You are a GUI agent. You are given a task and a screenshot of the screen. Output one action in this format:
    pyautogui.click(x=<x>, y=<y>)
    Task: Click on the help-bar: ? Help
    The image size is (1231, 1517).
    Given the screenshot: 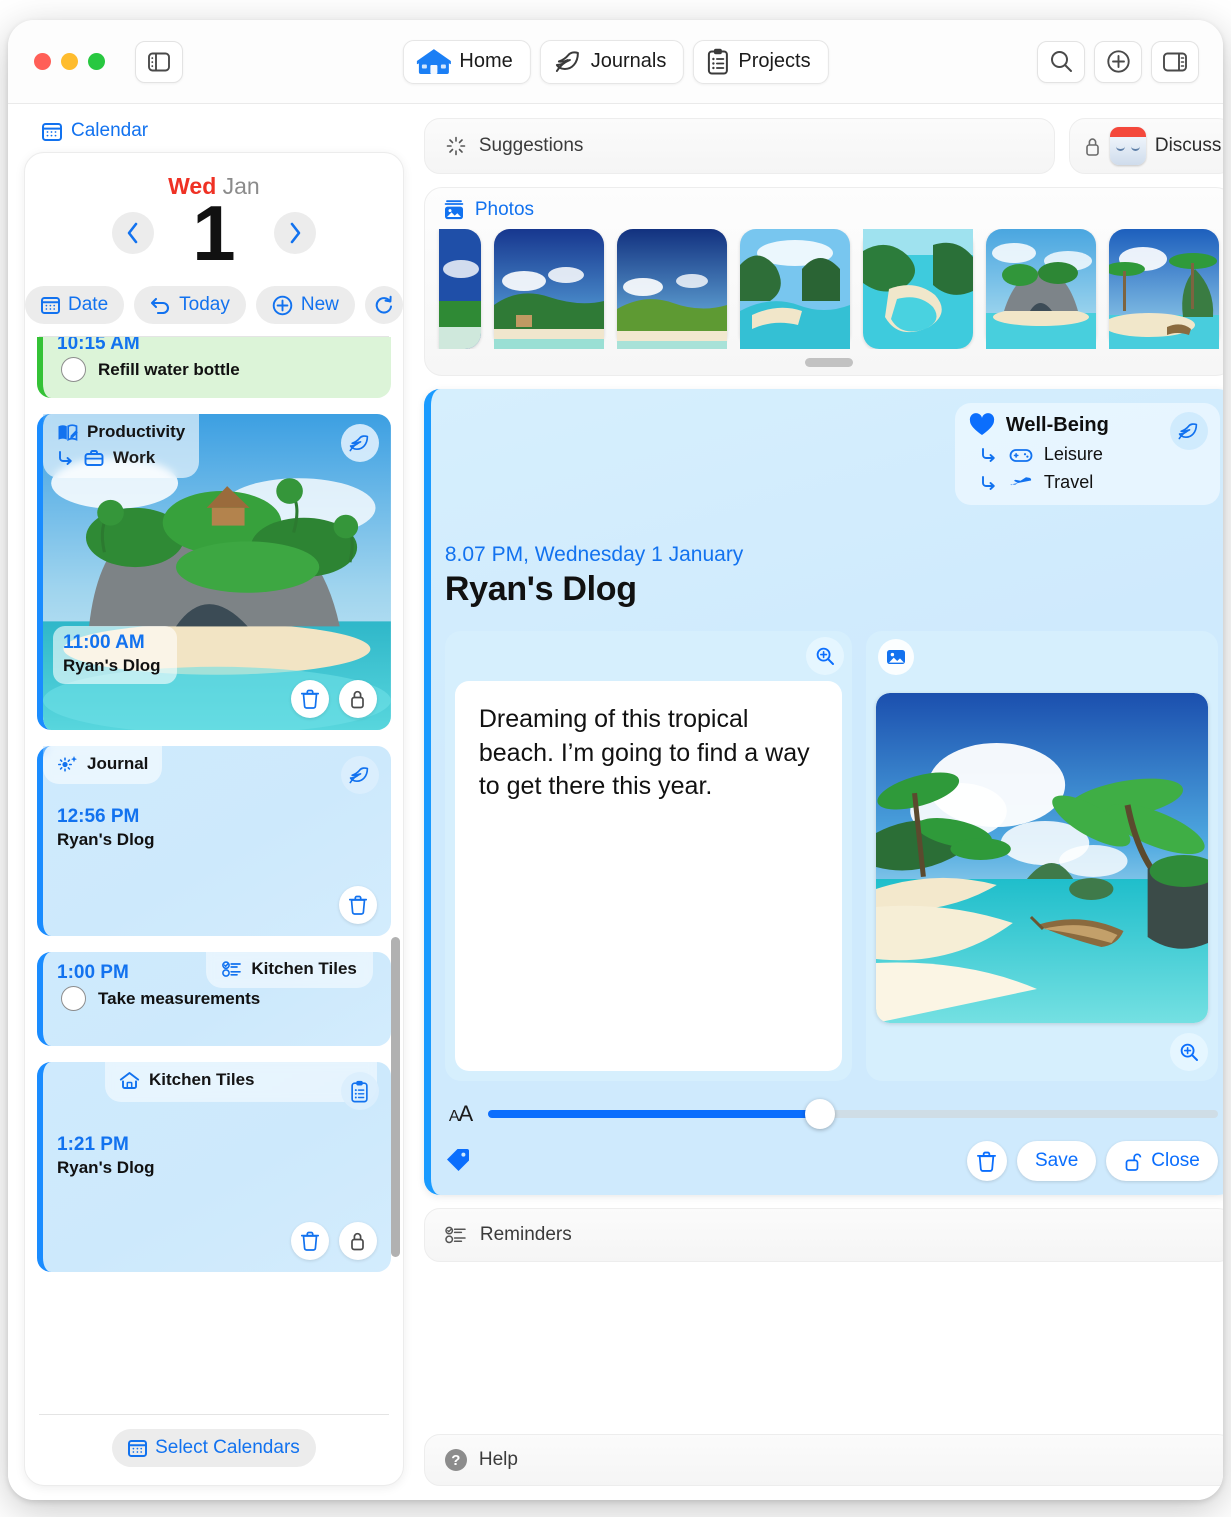 What is the action you would take?
    pyautogui.click(x=823, y=1460)
    